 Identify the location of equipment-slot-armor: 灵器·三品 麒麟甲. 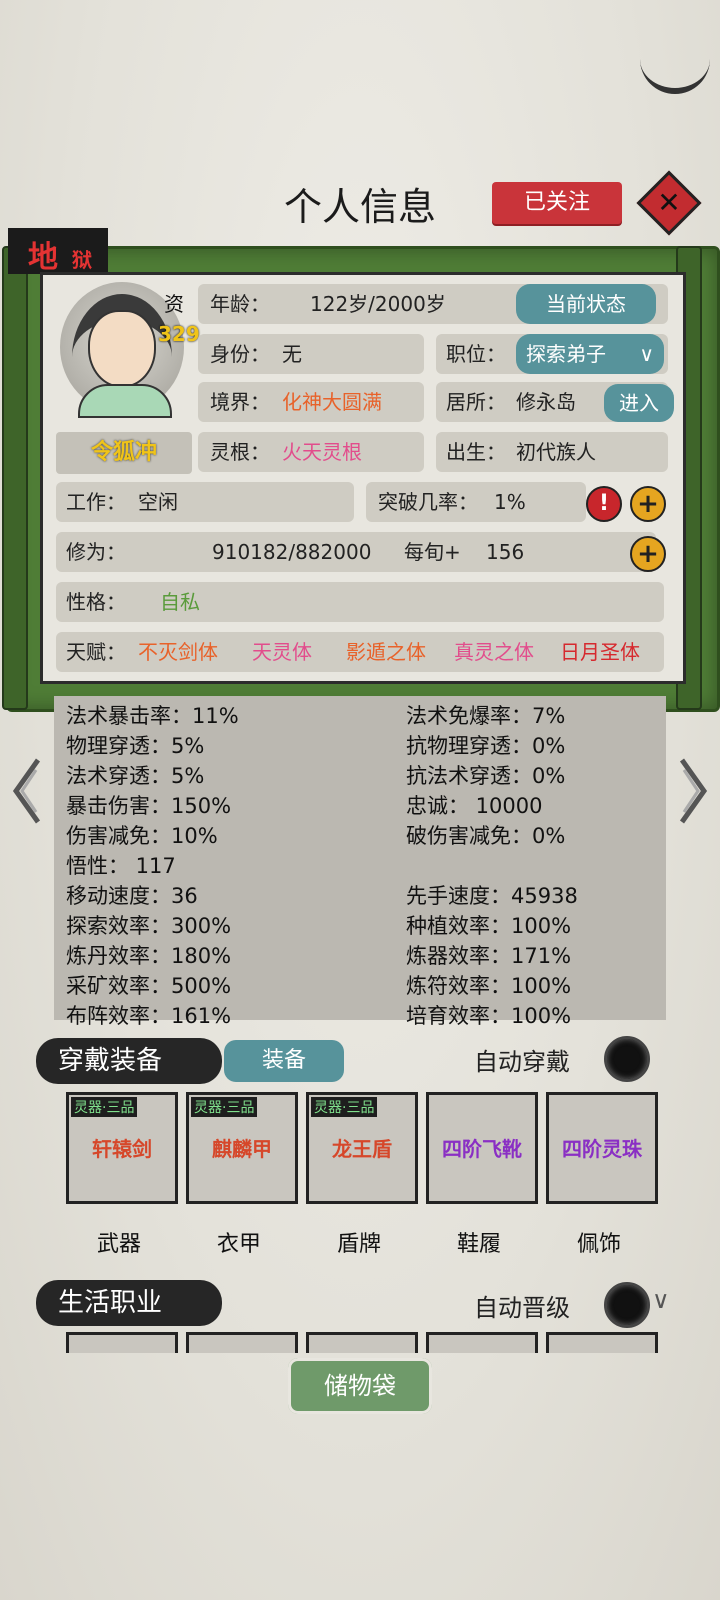
(242, 1148).